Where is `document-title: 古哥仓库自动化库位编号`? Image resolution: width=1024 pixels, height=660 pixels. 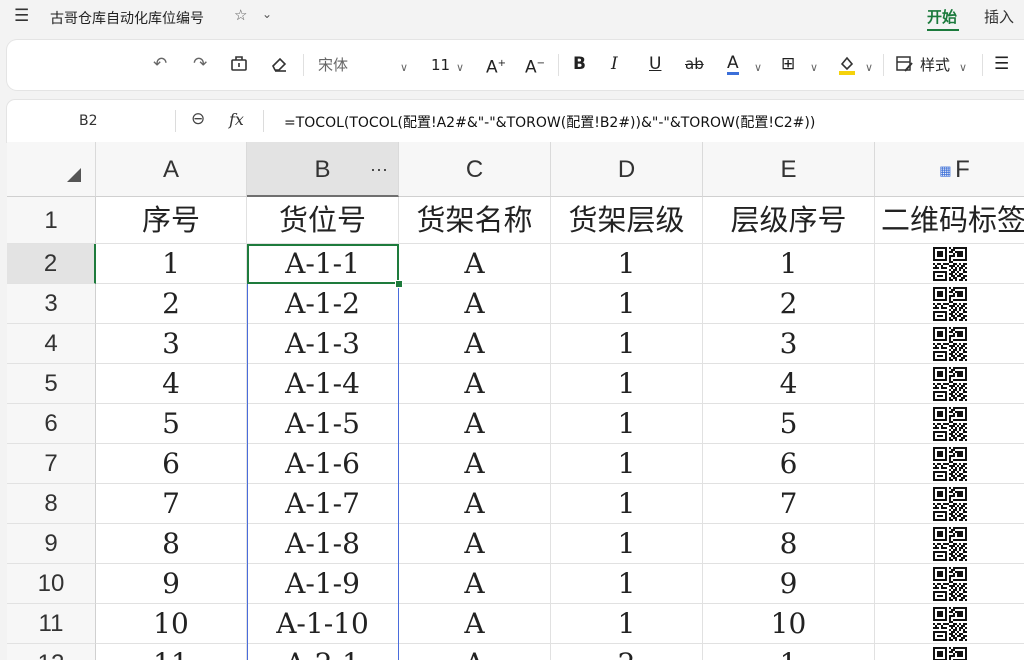
document-title: 古哥仓库自动化库位编号 is located at coordinates (127, 18).